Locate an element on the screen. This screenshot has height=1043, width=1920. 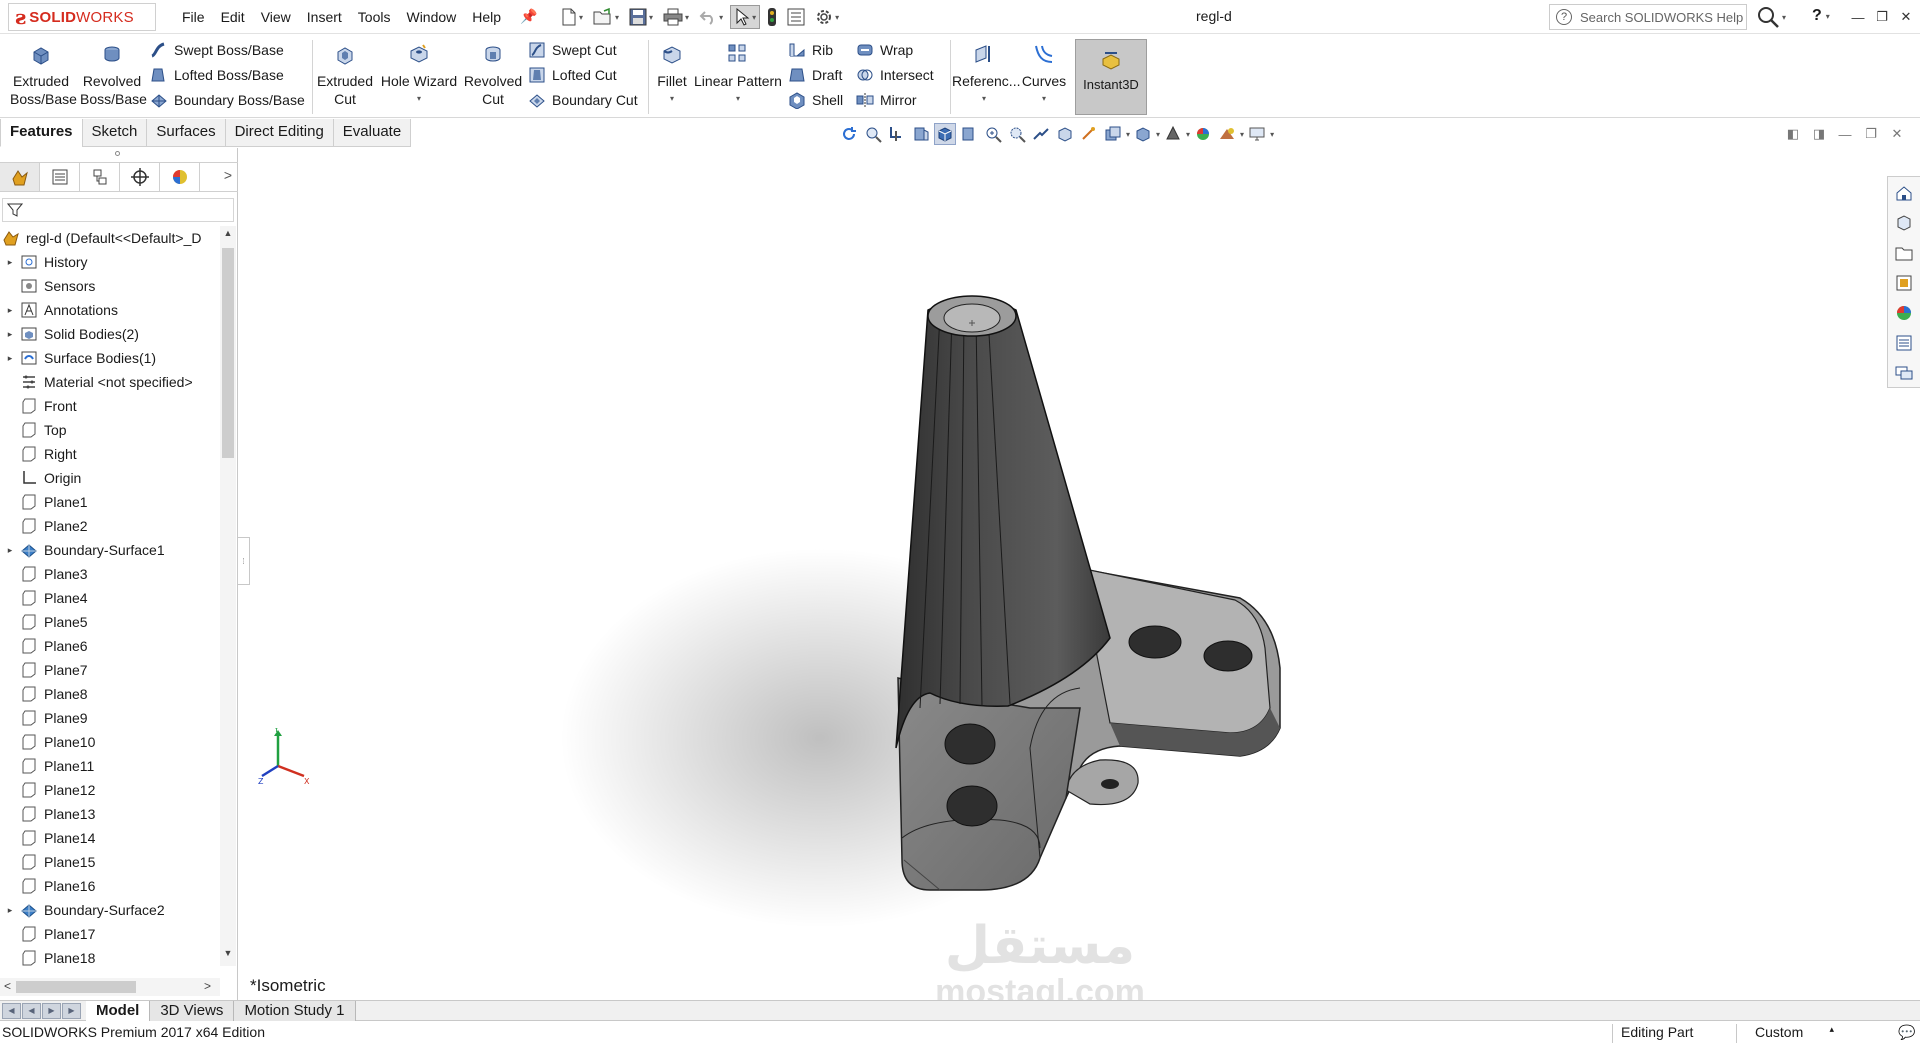
previous-view-icon is located at coordinates (849, 134).